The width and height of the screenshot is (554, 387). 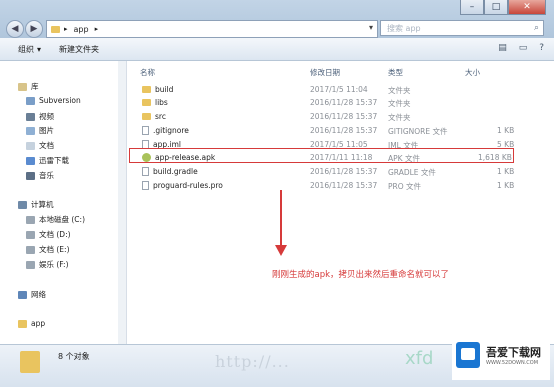 What do you see at coordinates (28, 86) in the screenshot?
I see `sidebar-item-library: 库` at bounding box center [28, 86].